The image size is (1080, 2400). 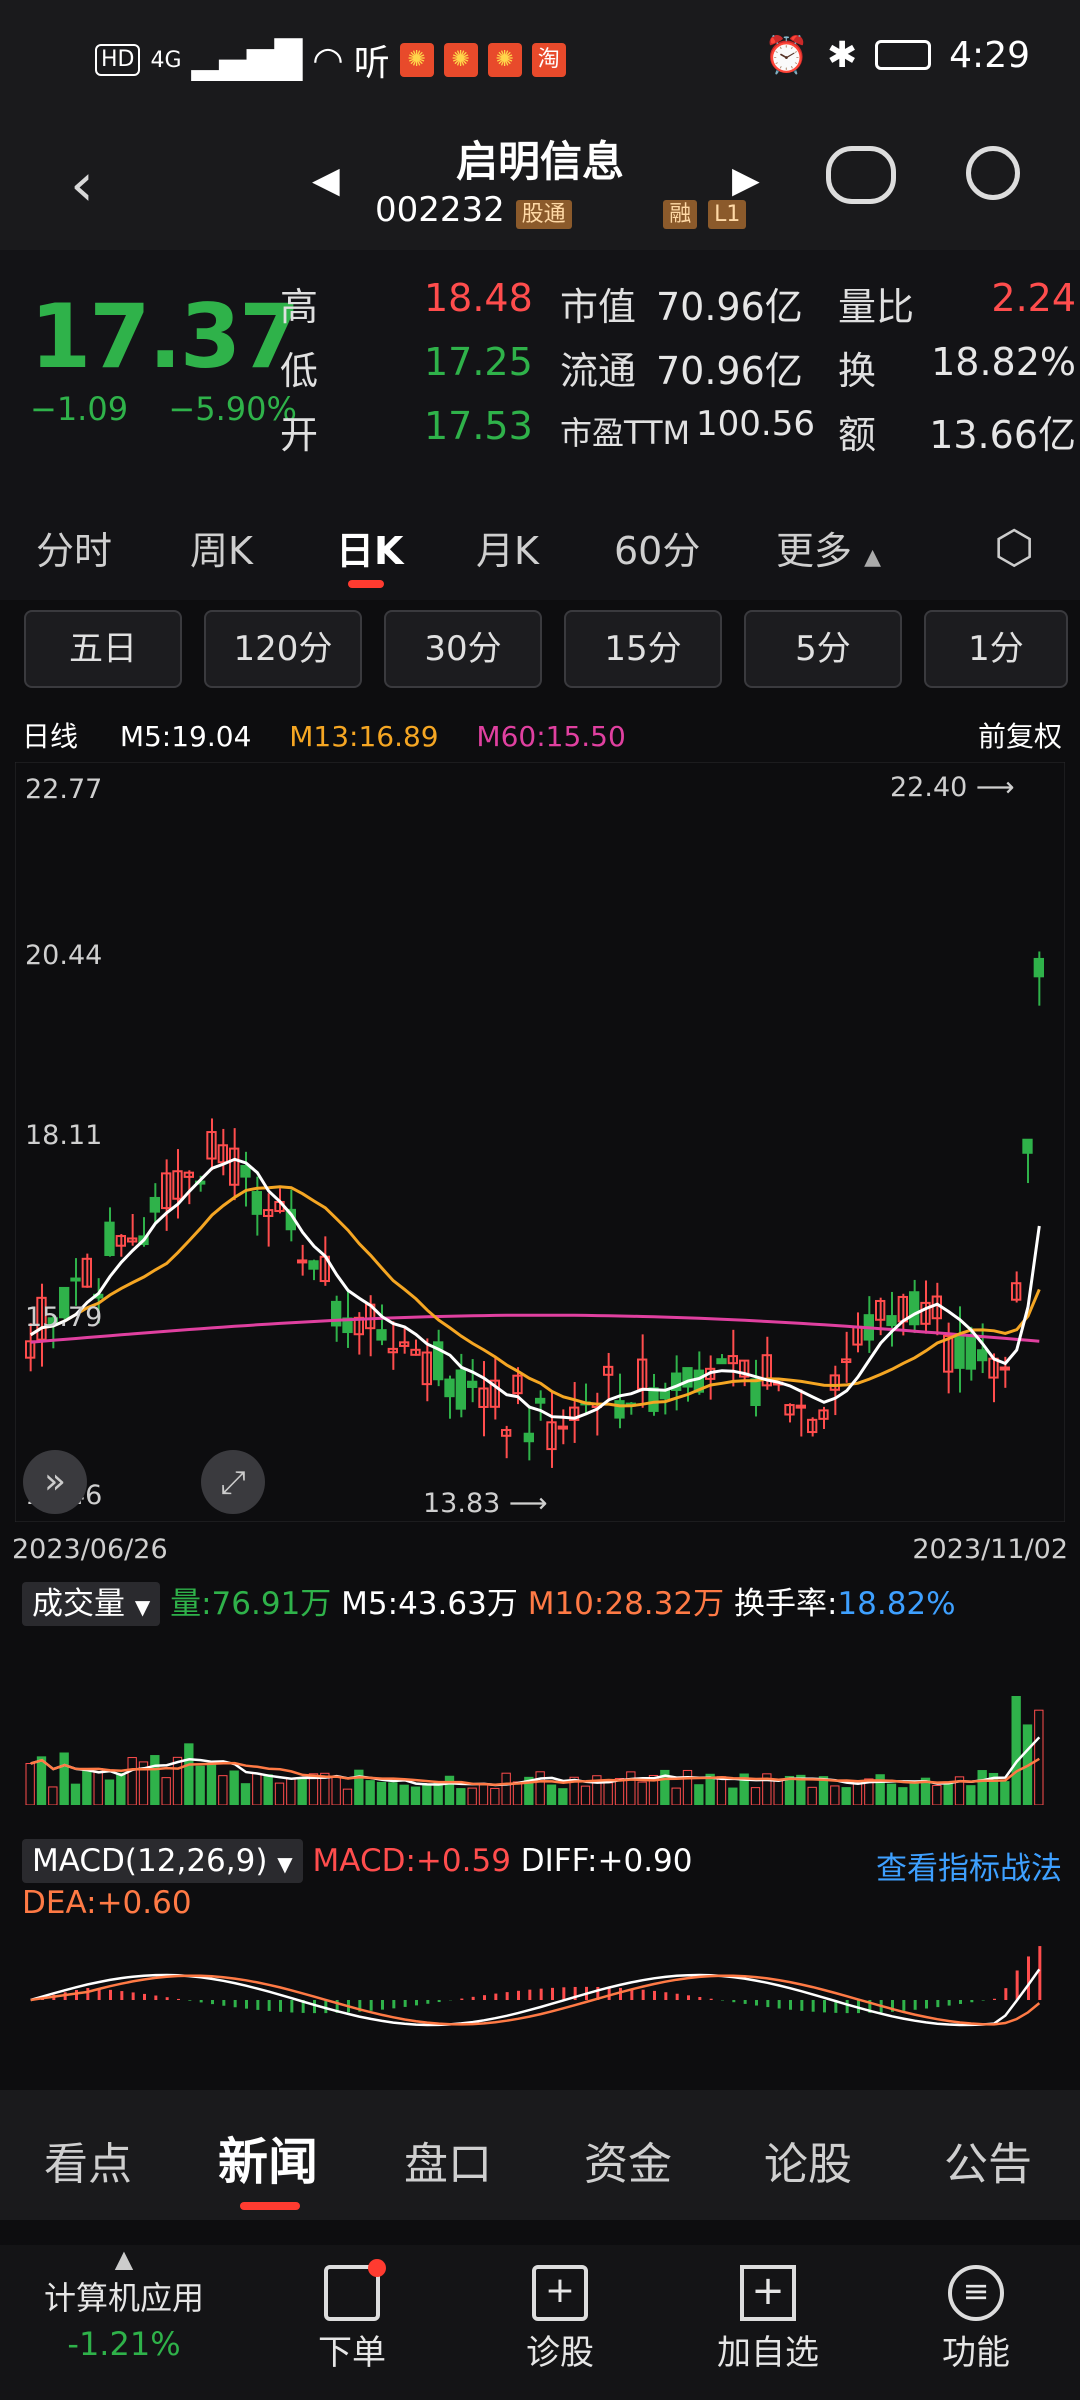 I want to click on expand-arrows-icon: », so click(x=55, y=1482).